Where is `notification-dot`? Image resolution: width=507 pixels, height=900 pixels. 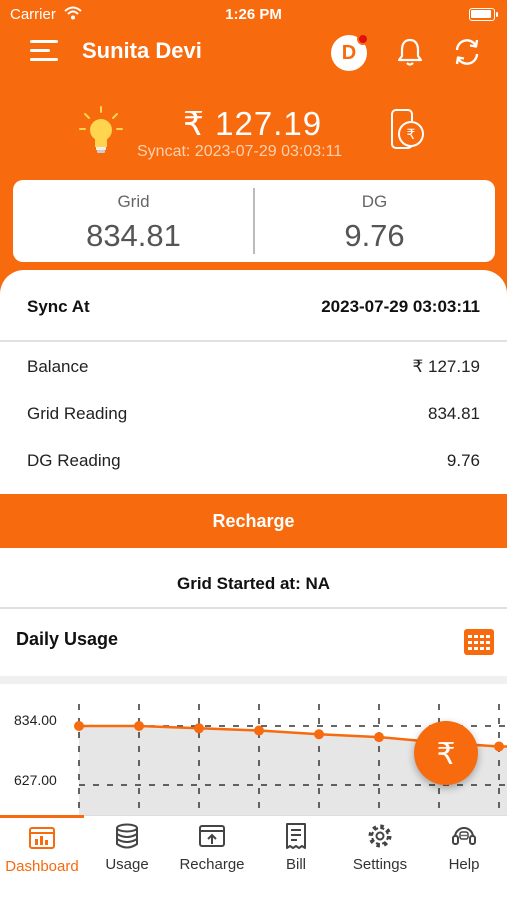 notification-dot is located at coordinates (363, 39).